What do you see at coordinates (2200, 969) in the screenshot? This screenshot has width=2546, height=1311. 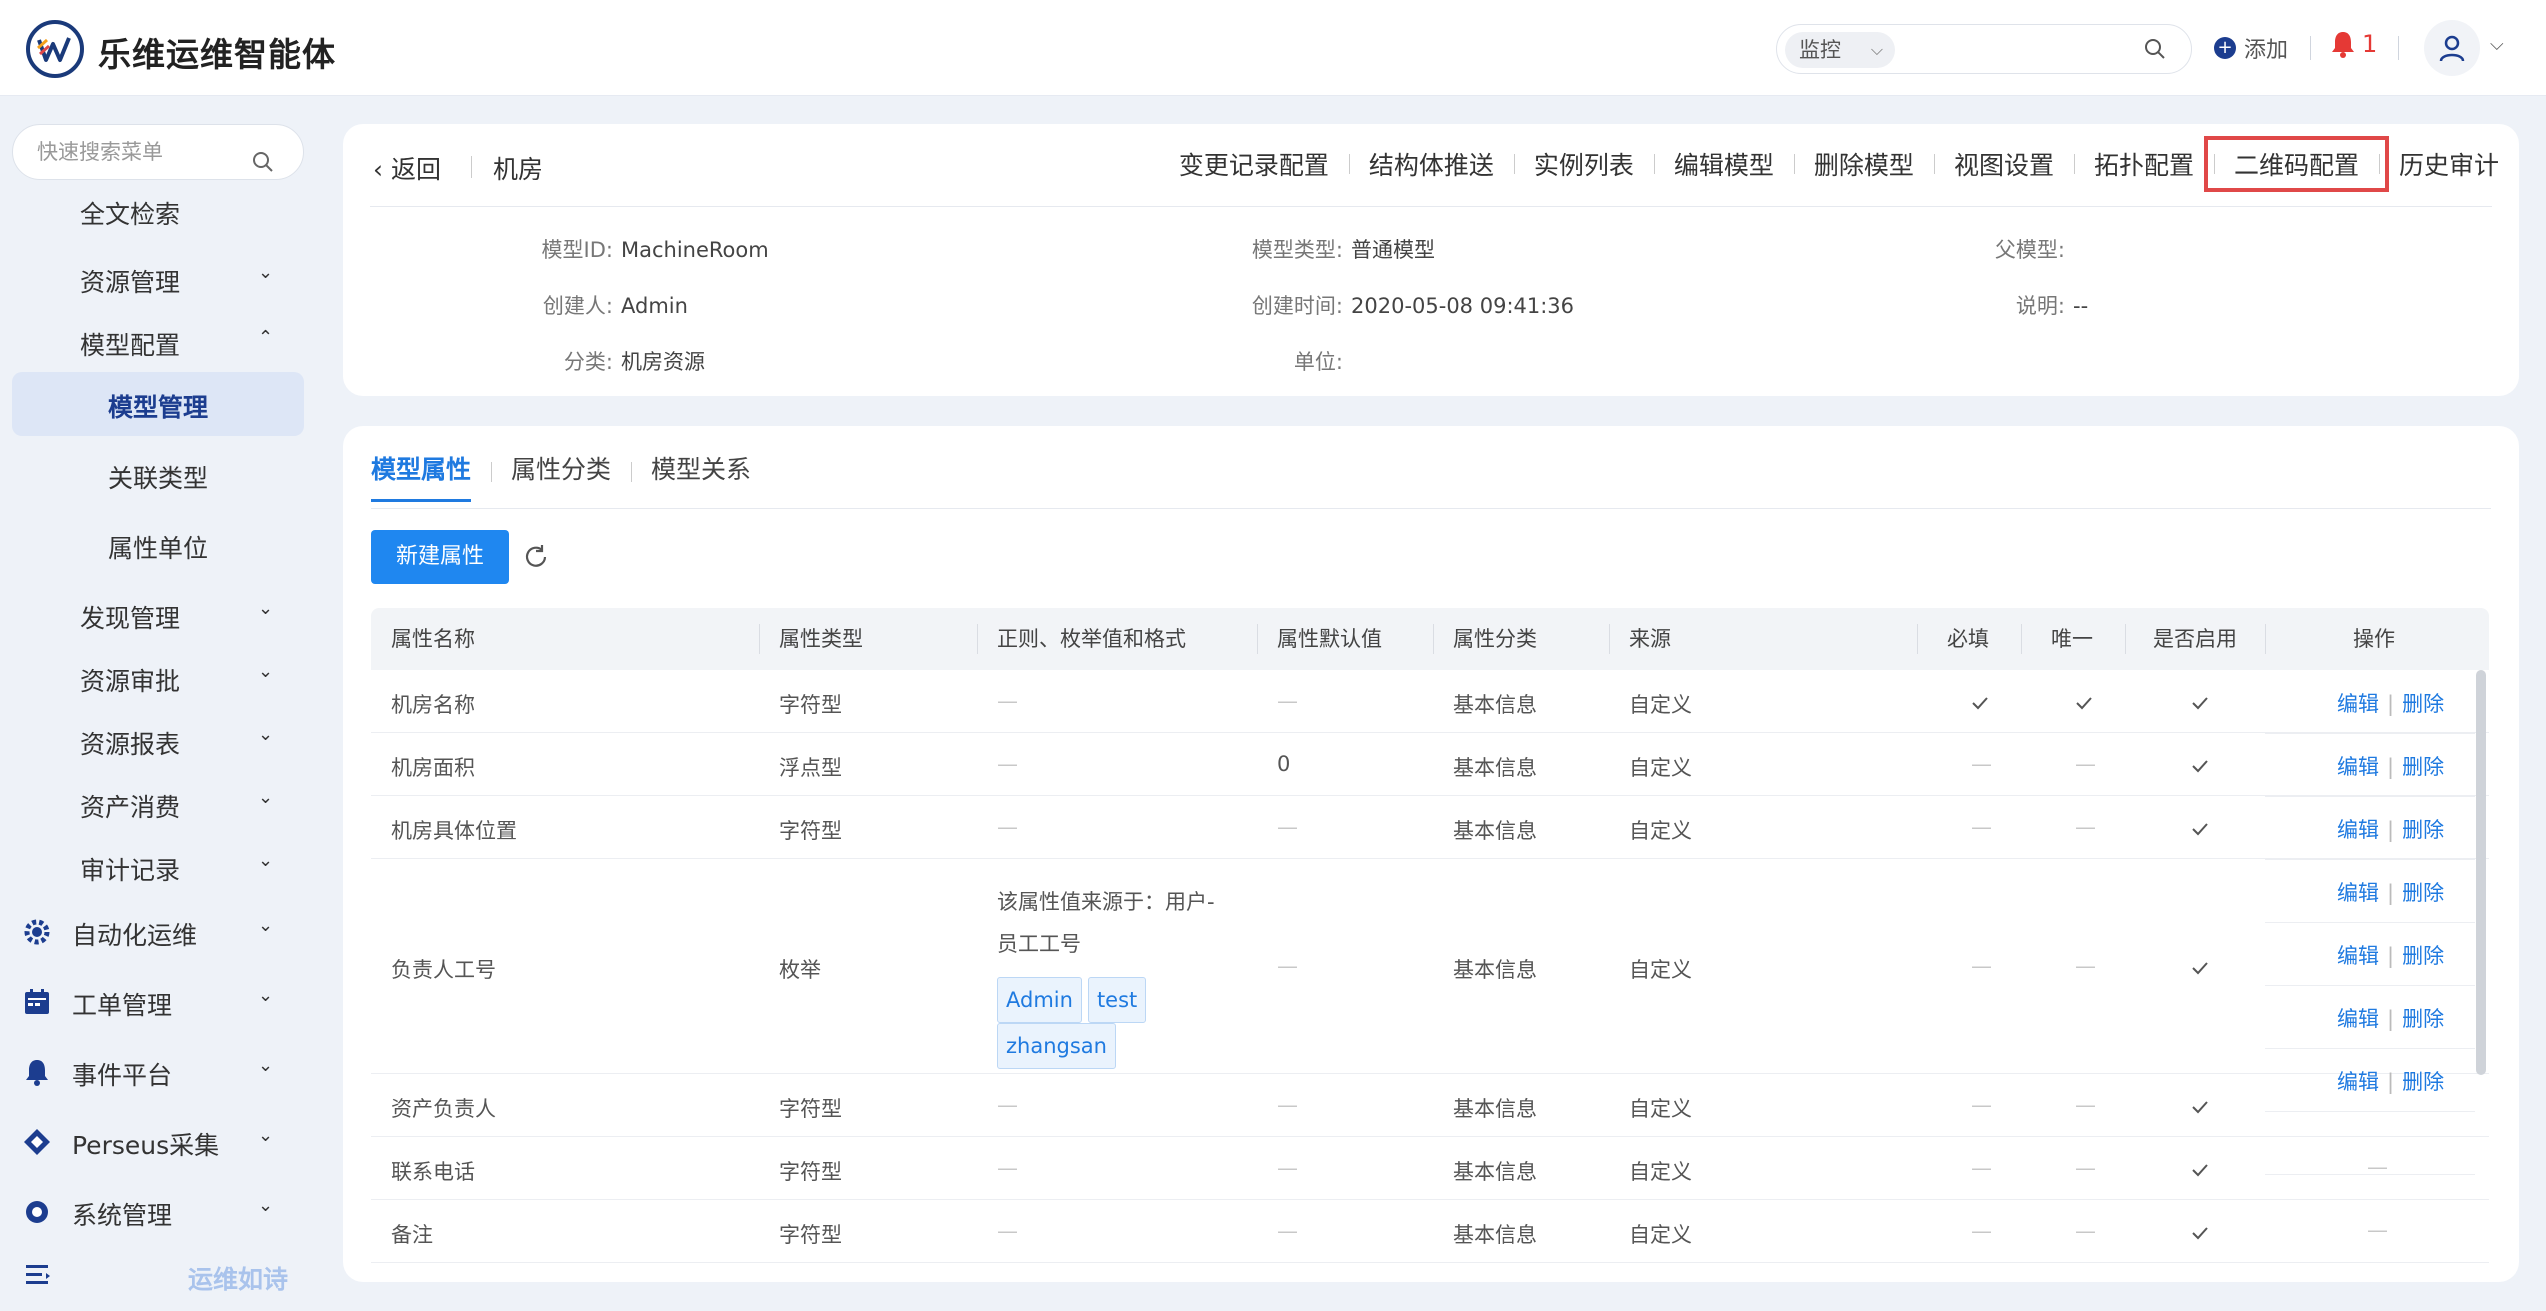 I see `check-icon` at bounding box center [2200, 969].